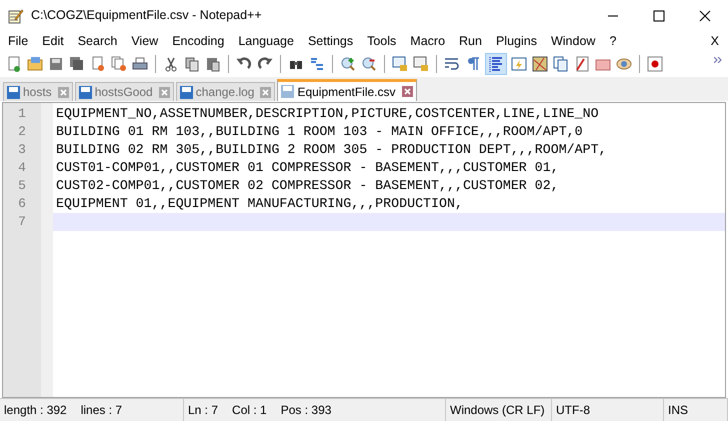 This screenshot has height=421, width=728. Describe the element at coordinates (140, 64) in the screenshot. I see `printer-icon` at that location.